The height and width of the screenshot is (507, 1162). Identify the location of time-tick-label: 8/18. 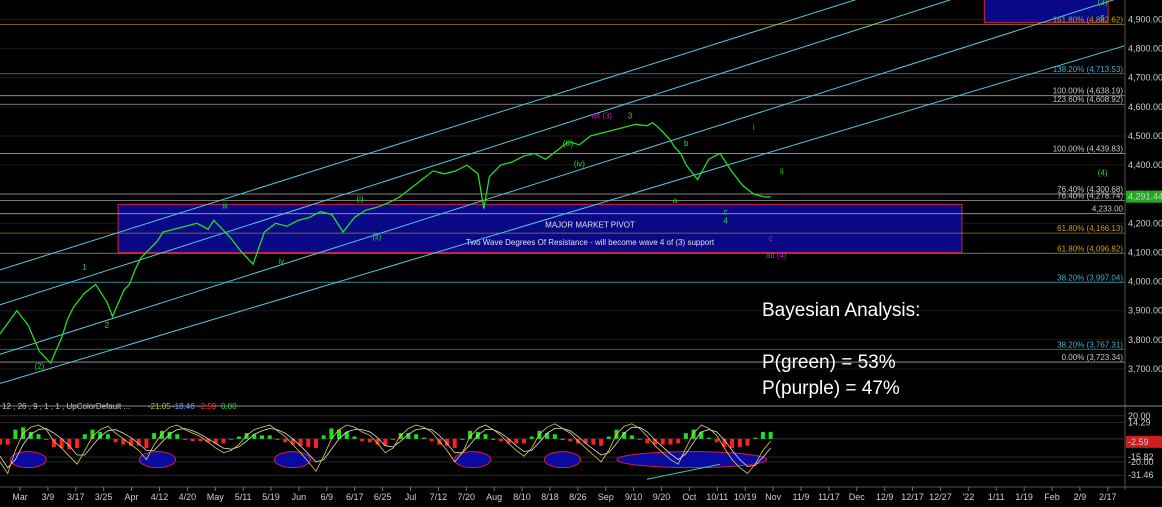
(550, 497).